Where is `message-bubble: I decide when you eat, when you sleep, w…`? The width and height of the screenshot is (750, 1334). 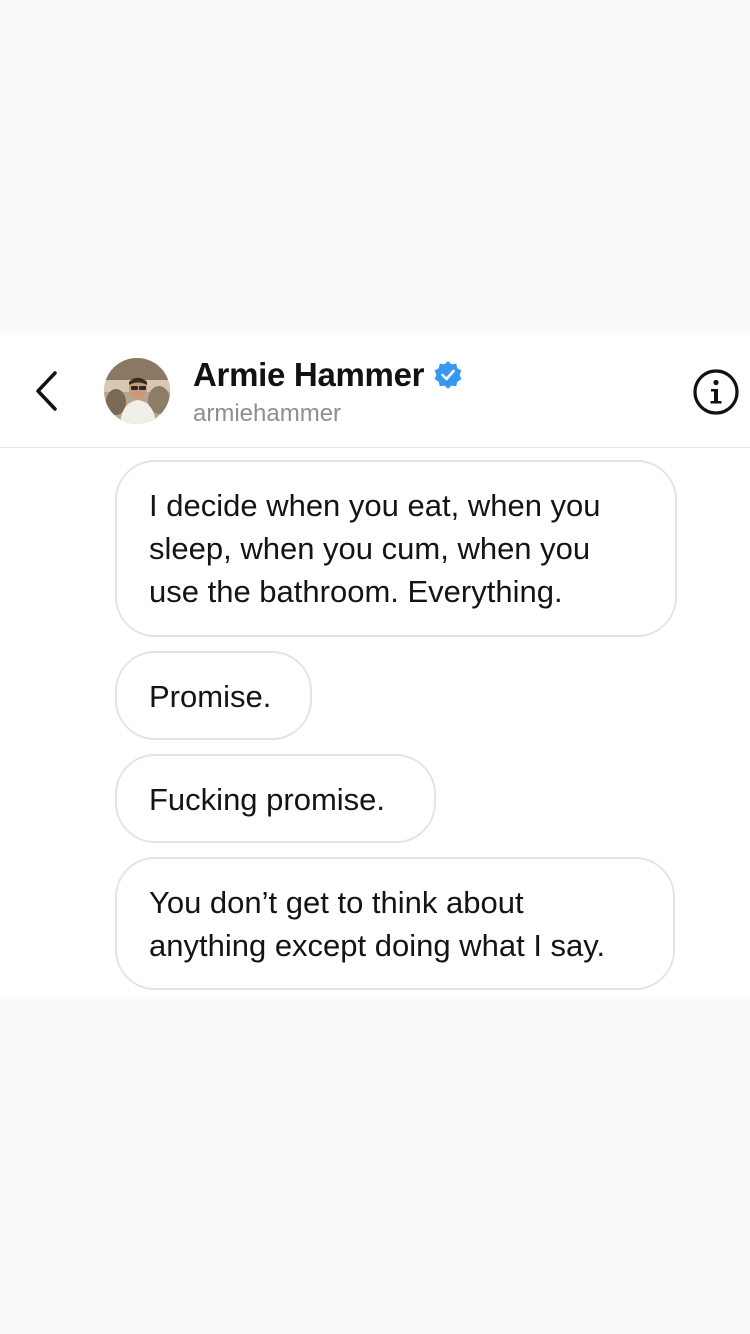
message-bubble: I decide when you eat, when you sleep, w… is located at coordinates (396, 548).